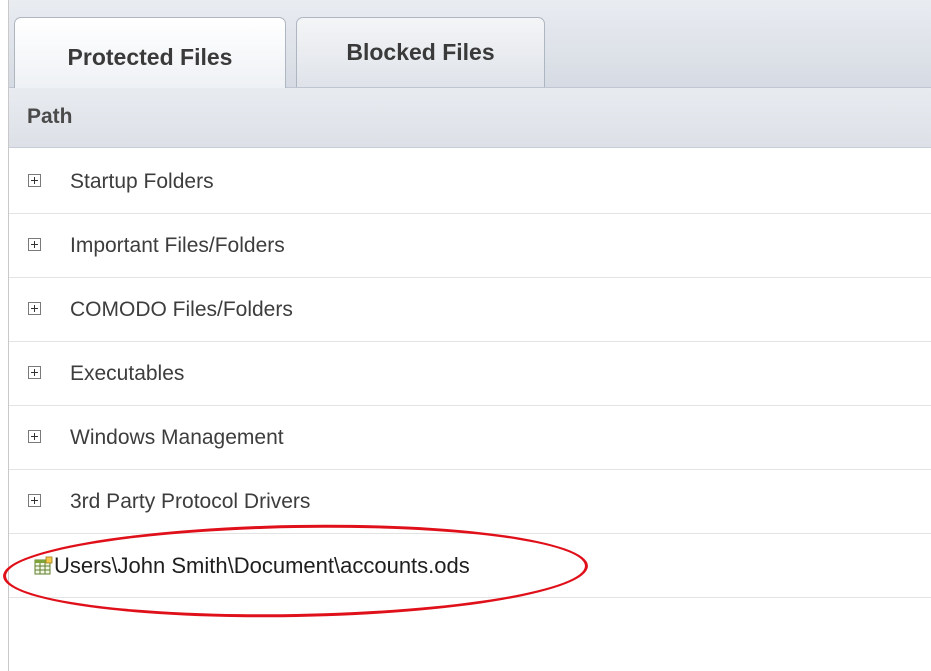 Image resolution: width=931 pixels, height=671 pixels. What do you see at coordinates (43, 565) in the screenshot?
I see `spreadsheet-file-icon` at bounding box center [43, 565].